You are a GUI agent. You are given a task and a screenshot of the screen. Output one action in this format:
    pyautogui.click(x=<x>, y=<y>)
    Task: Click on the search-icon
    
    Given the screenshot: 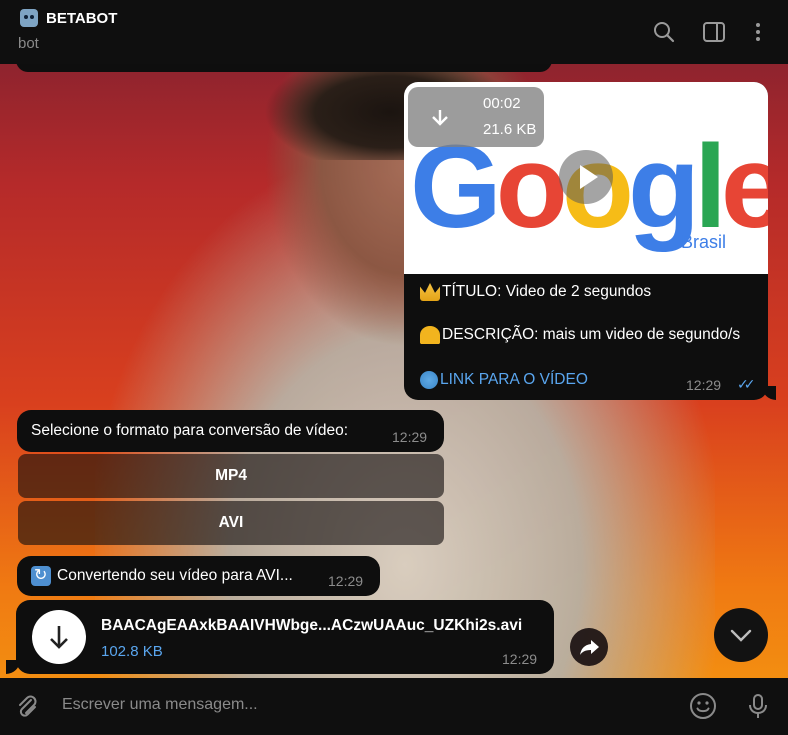 What is the action you would take?
    pyautogui.click(x=664, y=32)
    